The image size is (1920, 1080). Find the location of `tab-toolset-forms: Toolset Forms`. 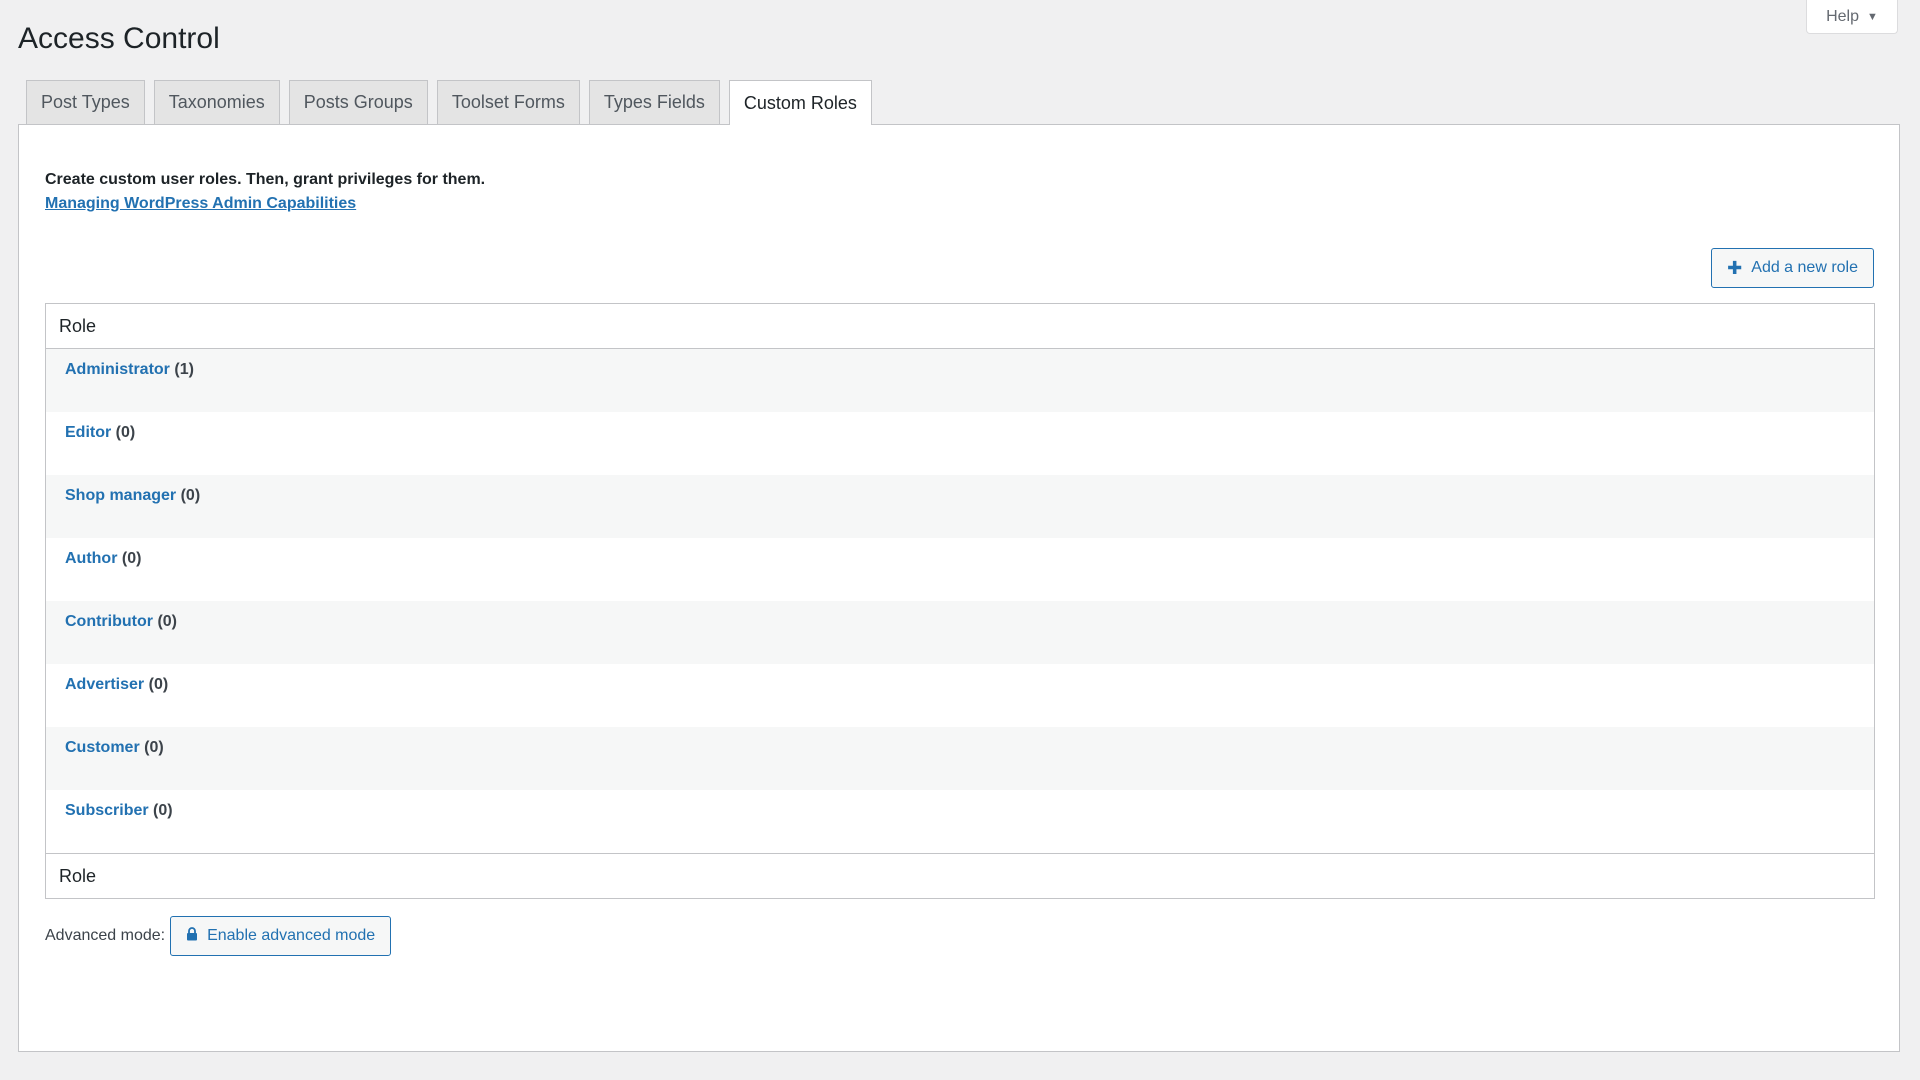

tab-toolset-forms: Toolset Forms is located at coordinates (508, 102).